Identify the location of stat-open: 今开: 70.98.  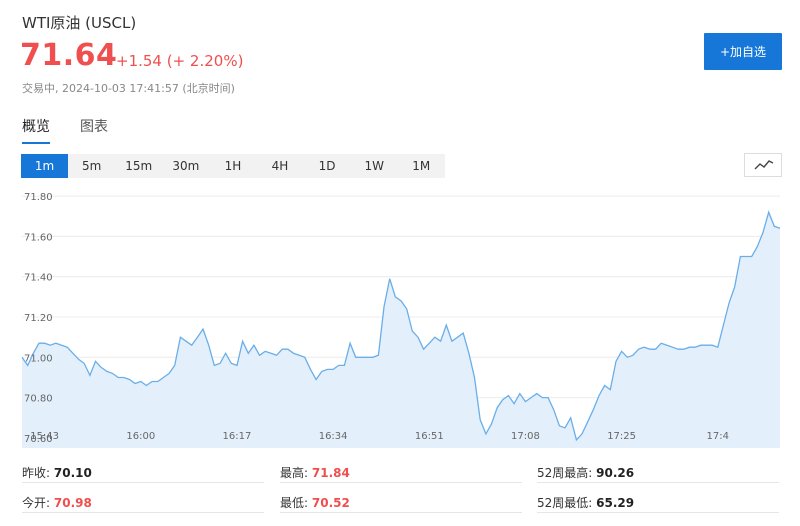
(57, 502).